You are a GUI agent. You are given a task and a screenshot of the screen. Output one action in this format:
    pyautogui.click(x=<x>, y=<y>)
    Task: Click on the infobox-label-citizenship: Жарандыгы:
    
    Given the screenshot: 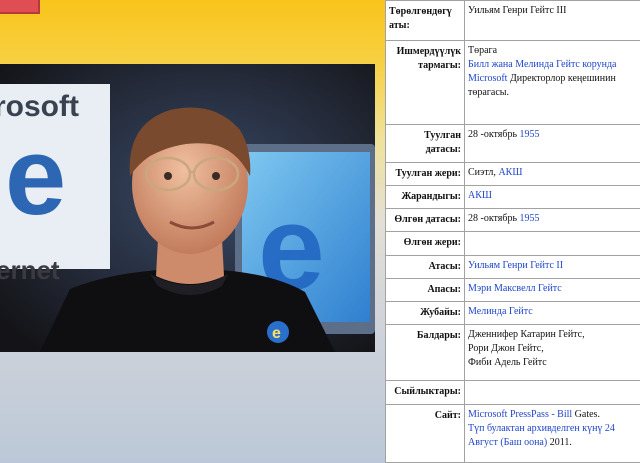 What is the action you would take?
    pyautogui.click(x=425, y=197)
    